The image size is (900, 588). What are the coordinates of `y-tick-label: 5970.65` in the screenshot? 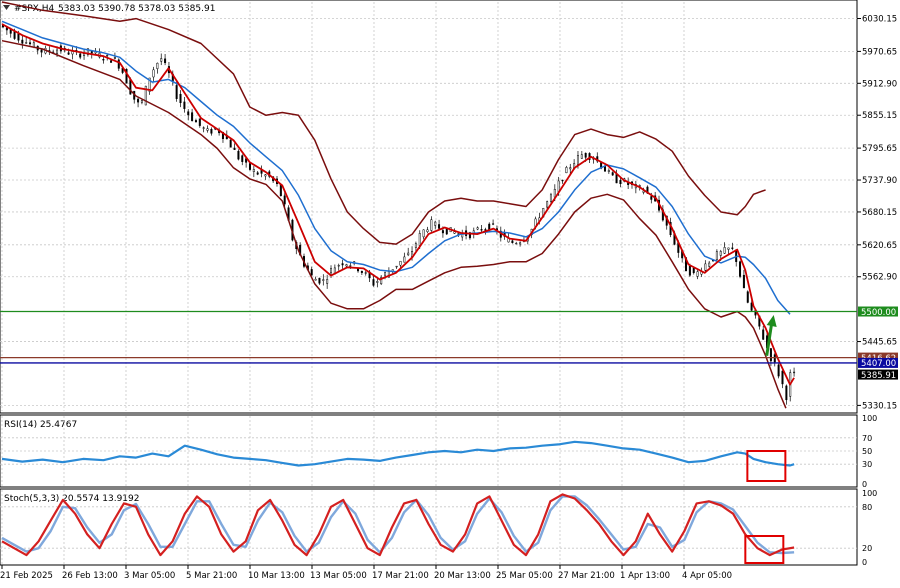 It's located at (879, 52).